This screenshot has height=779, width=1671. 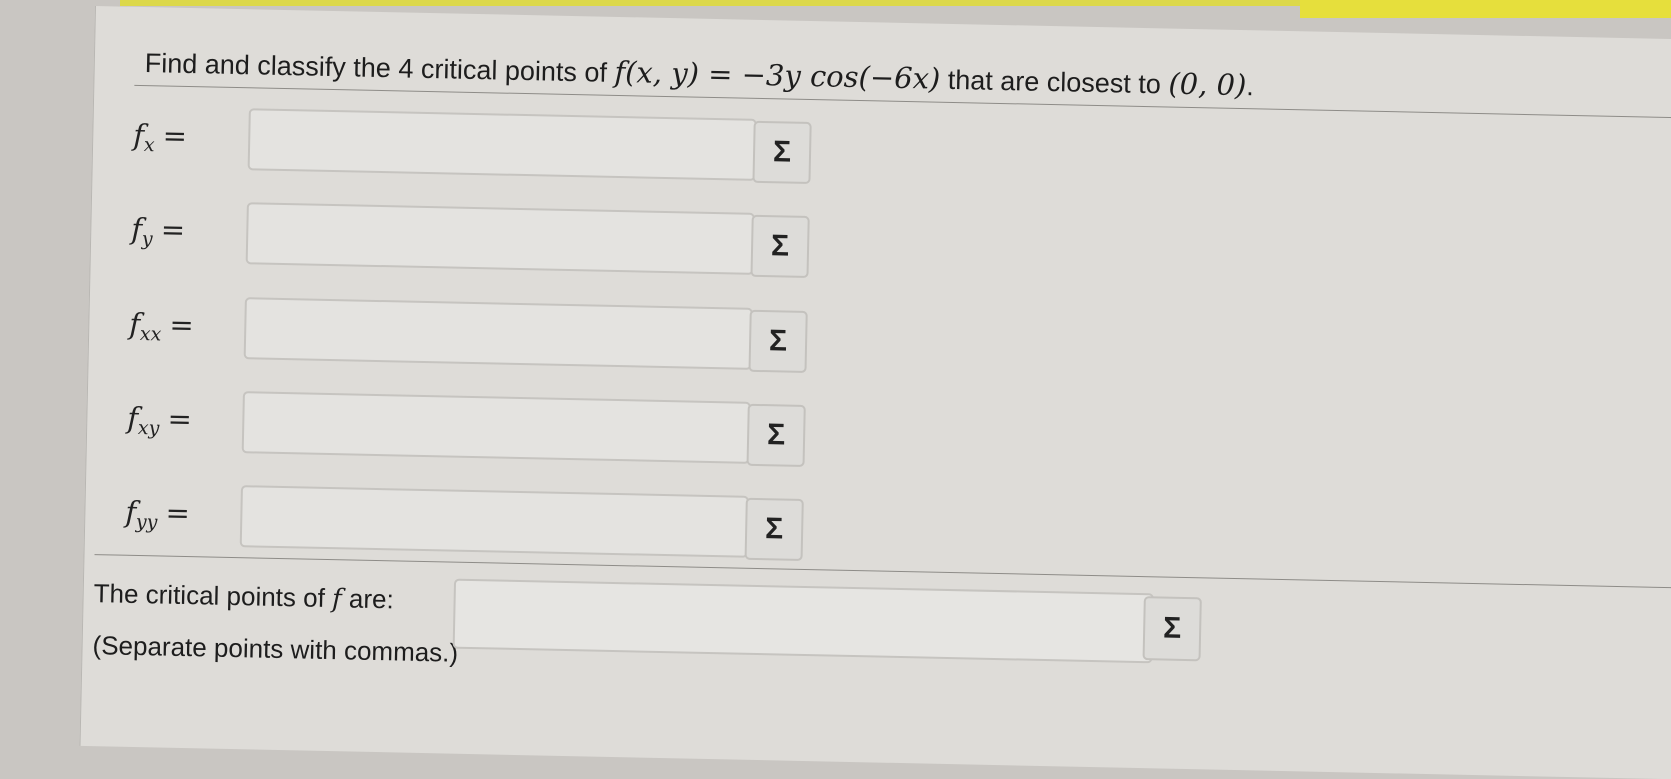 What do you see at coordinates (777, 75) in the screenshot?
I see `function-expression: f(x, y) = −3y cos(−6x)` at bounding box center [777, 75].